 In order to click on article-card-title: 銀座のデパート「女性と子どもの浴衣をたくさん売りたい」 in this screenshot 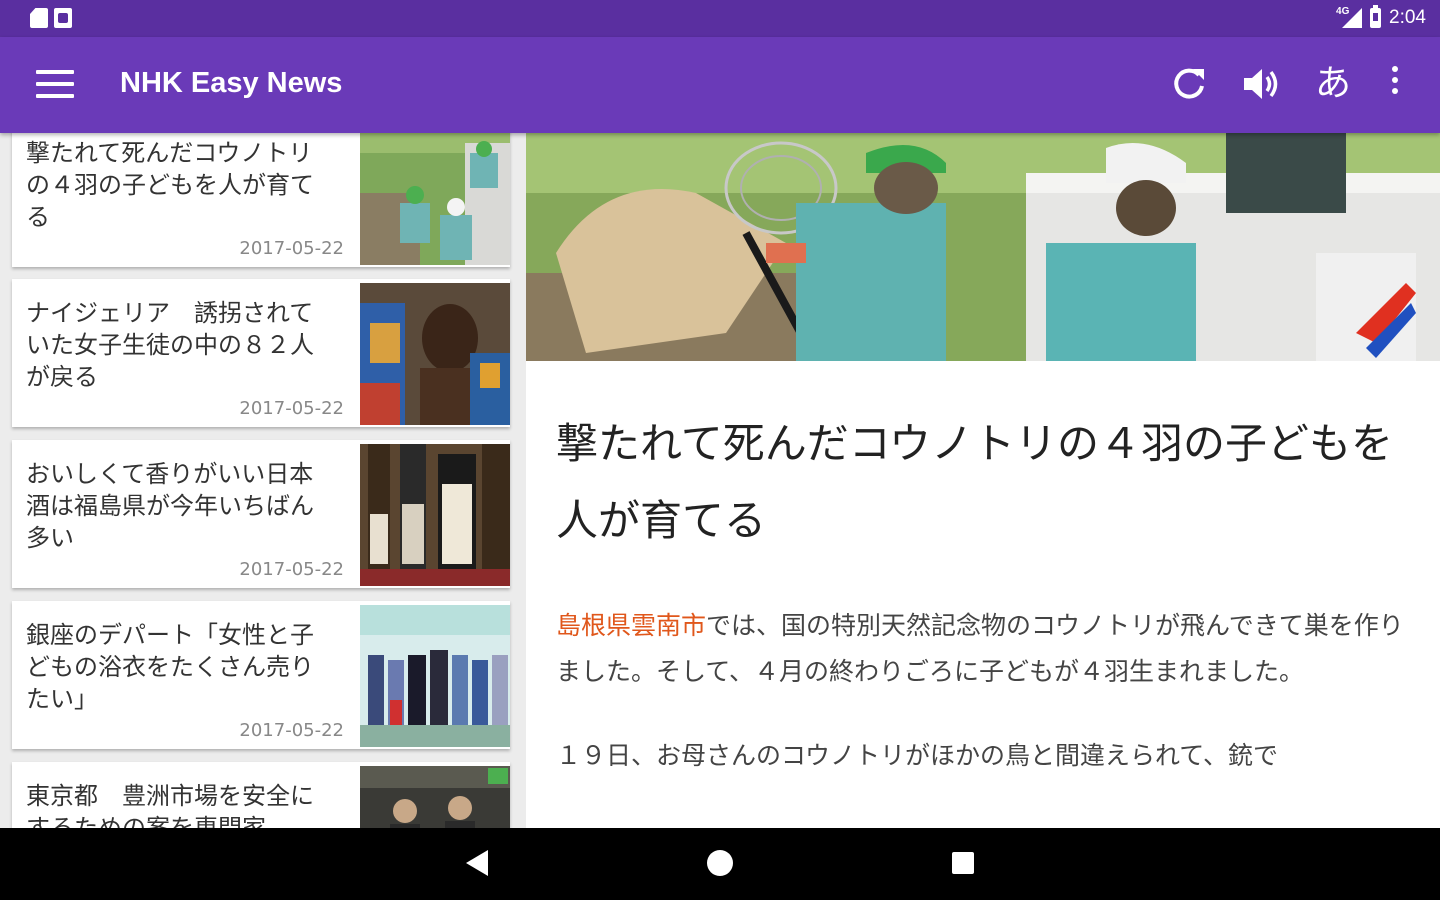, I will do `click(170, 667)`.